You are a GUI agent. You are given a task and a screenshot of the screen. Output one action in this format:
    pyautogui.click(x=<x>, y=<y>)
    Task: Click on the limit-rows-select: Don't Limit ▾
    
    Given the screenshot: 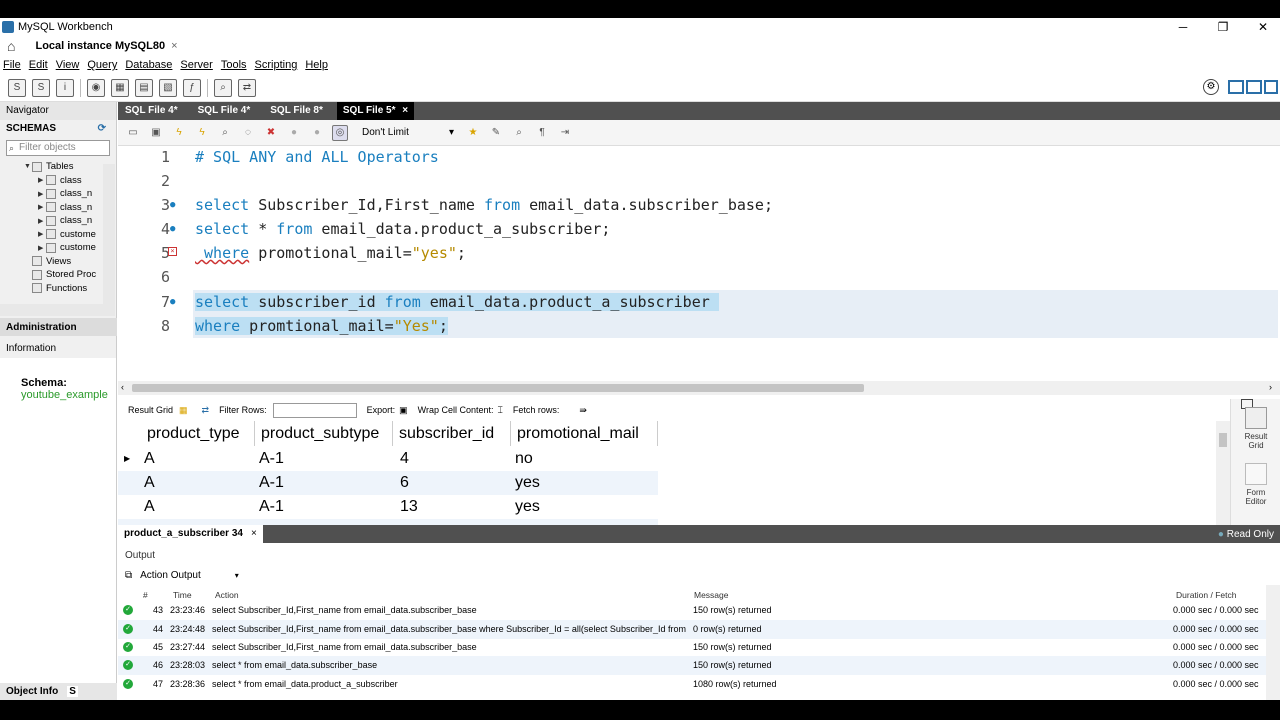 What is the action you would take?
    pyautogui.click(x=408, y=133)
    